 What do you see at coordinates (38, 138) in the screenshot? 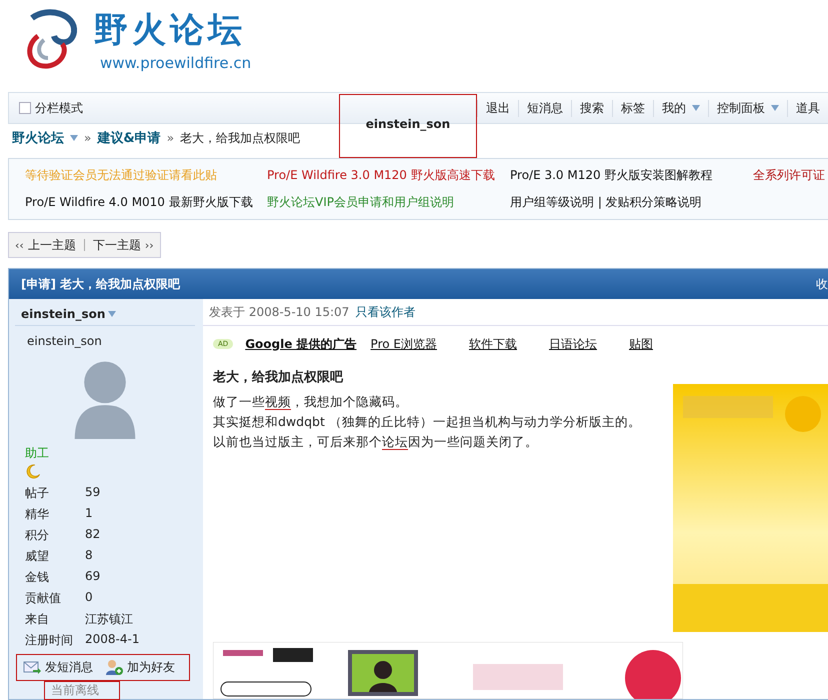
I see `breadcrumb-link: 野火论坛` at bounding box center [38, 138].